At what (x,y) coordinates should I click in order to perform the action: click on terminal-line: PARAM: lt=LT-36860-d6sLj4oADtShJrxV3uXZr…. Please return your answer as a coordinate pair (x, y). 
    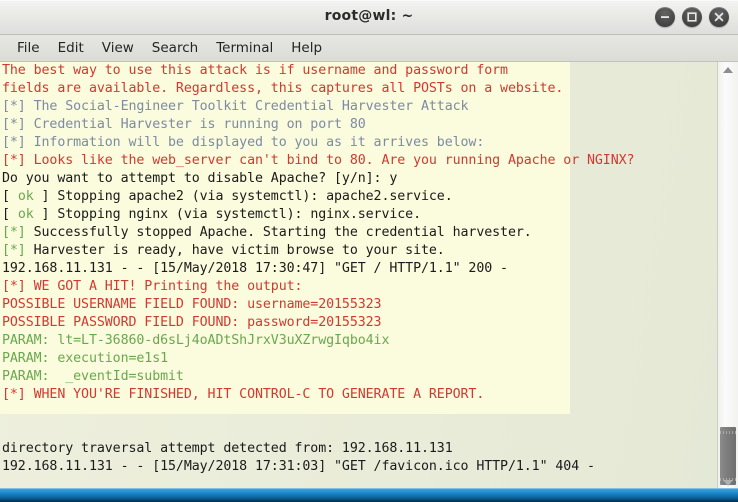
    Looking at the image, I should click on (360, 341).